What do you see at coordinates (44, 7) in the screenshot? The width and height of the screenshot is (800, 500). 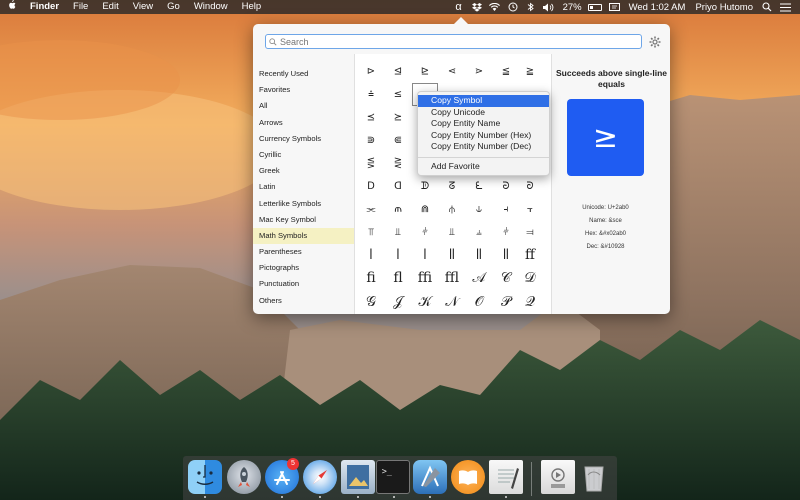 I see `menu-finder: Finder` at bounding box center [44, 7].